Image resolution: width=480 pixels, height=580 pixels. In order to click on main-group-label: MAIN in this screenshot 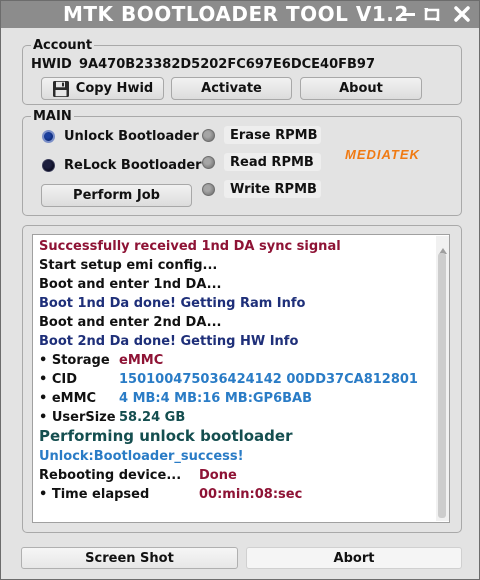, I will do `click(52, 116)`.